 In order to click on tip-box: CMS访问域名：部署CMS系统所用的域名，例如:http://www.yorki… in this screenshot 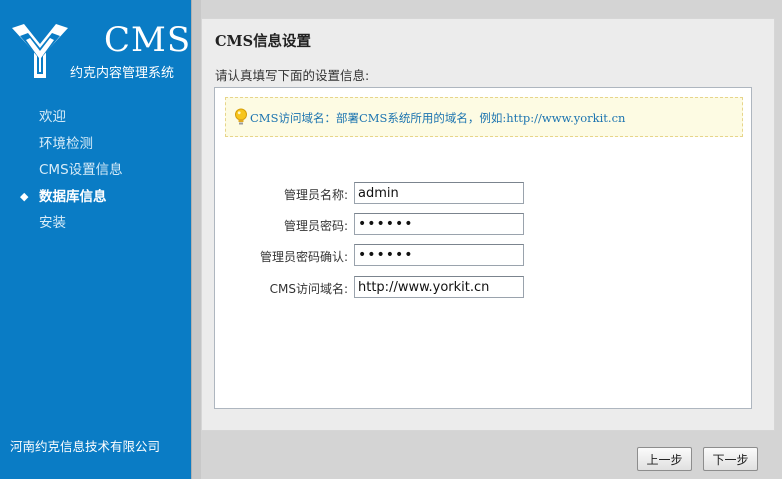, I will do `click(484, 117)`.